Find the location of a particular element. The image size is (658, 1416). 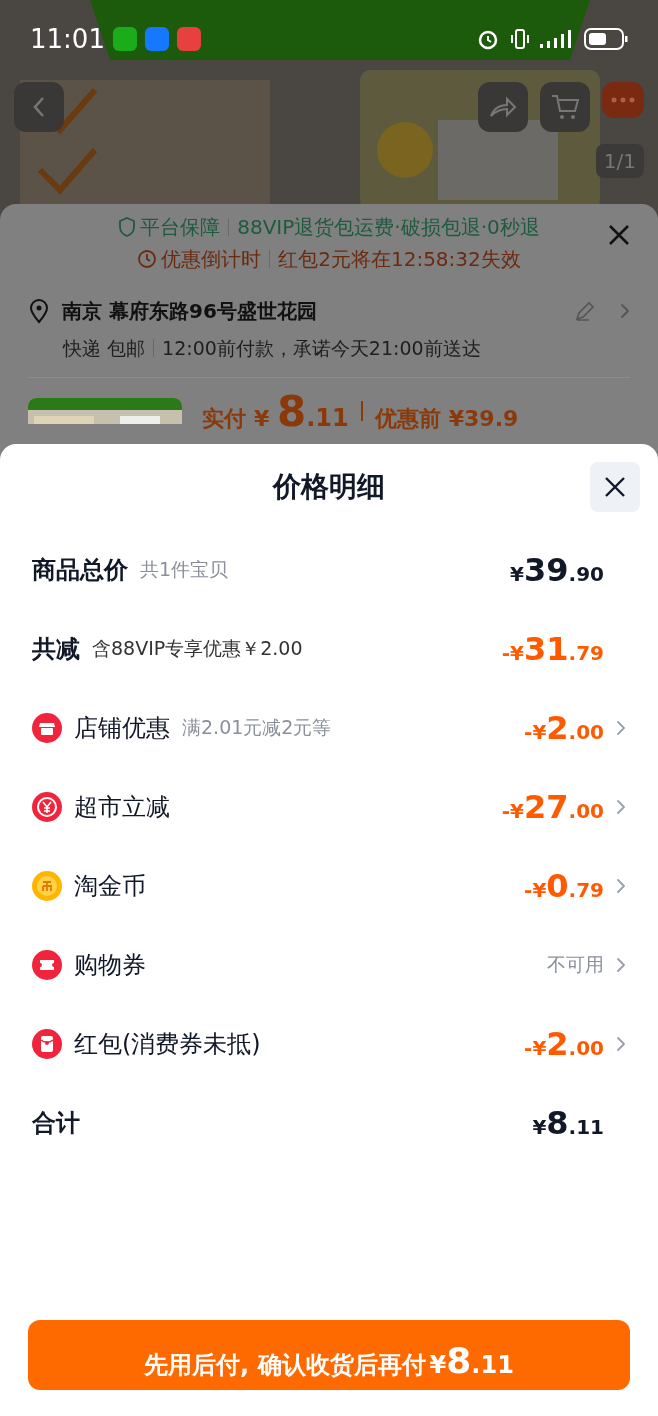

cart-icon is located at coordinates (565, 107).